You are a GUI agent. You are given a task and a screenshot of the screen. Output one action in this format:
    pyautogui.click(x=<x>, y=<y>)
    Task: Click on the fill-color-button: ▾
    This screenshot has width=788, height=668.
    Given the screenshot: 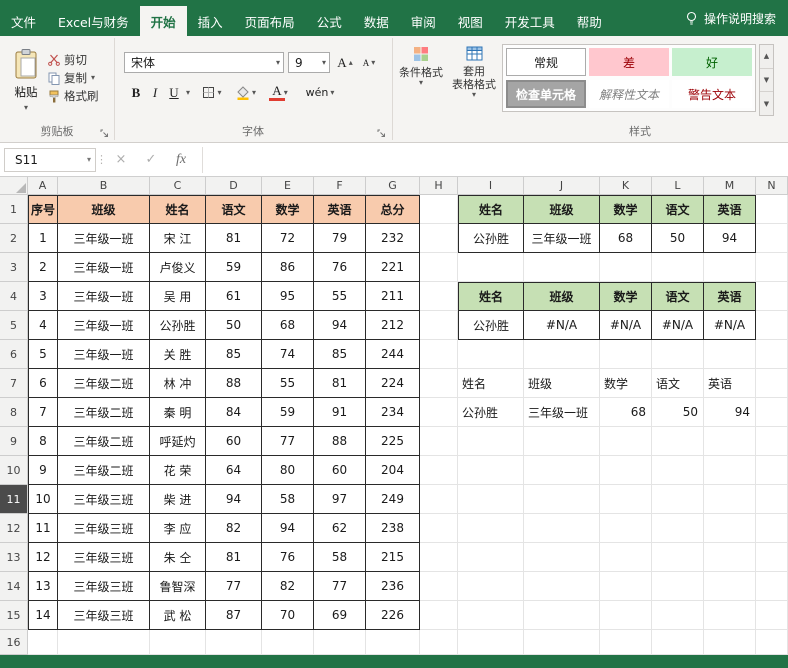 What is the action you would take?
    pyautogui.click(x=246, y=92)
    